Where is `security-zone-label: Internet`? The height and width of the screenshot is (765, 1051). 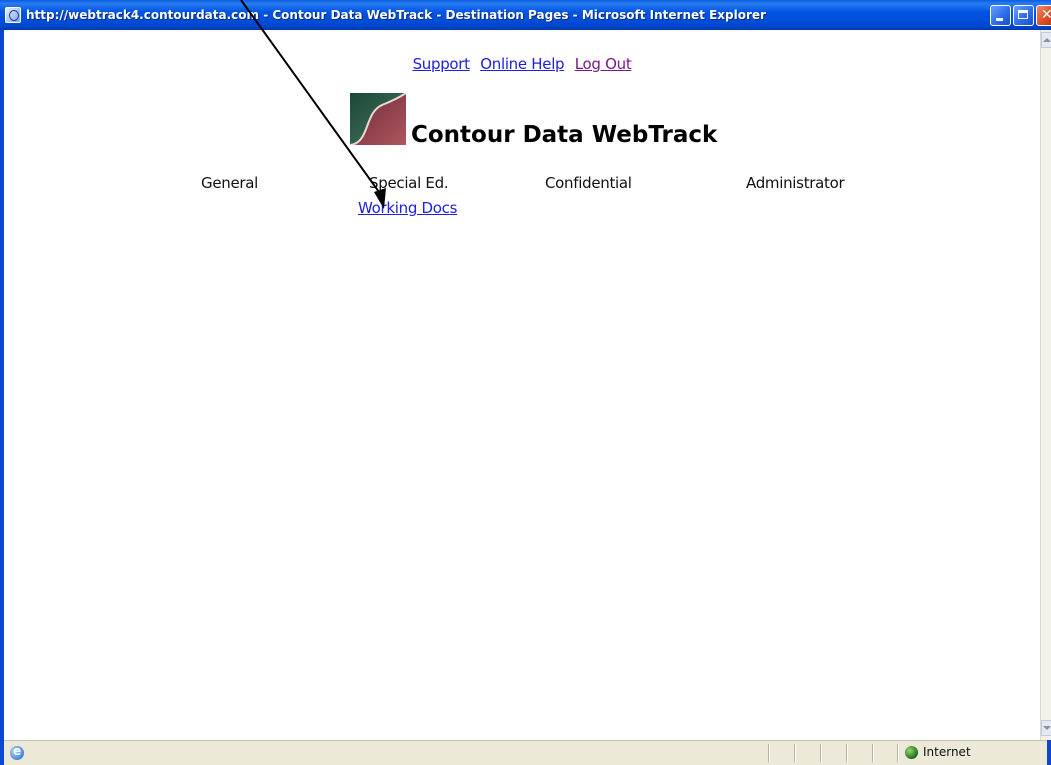
security-zone-label: Internet is located at coordinates (947, 752).